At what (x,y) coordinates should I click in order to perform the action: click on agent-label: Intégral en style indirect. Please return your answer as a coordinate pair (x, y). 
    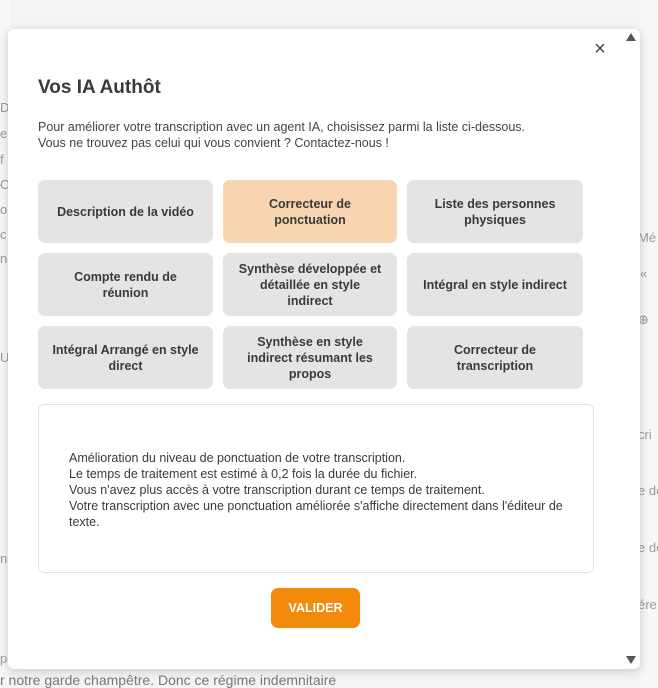
    Looking at the image, I should click on (495, 284).